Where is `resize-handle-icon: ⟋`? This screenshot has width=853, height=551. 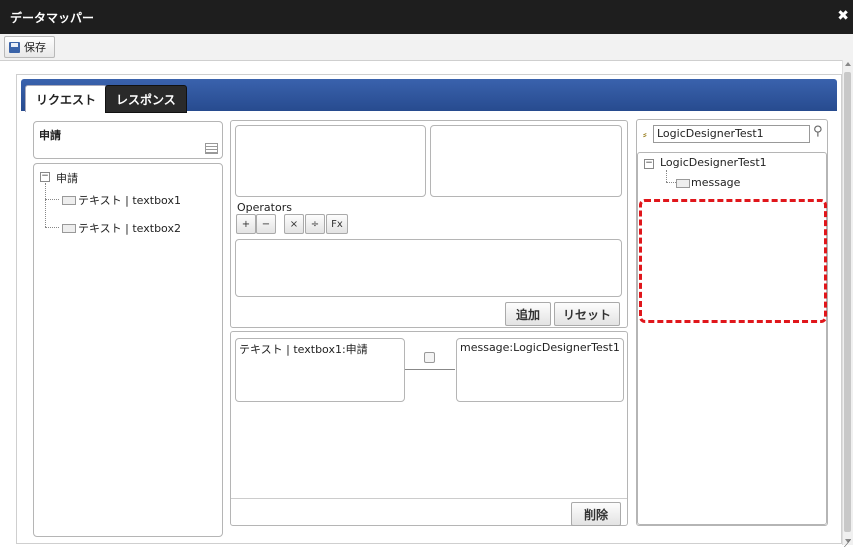 resize-handle-icon: ⟋ is located at coordinates (847, 544).